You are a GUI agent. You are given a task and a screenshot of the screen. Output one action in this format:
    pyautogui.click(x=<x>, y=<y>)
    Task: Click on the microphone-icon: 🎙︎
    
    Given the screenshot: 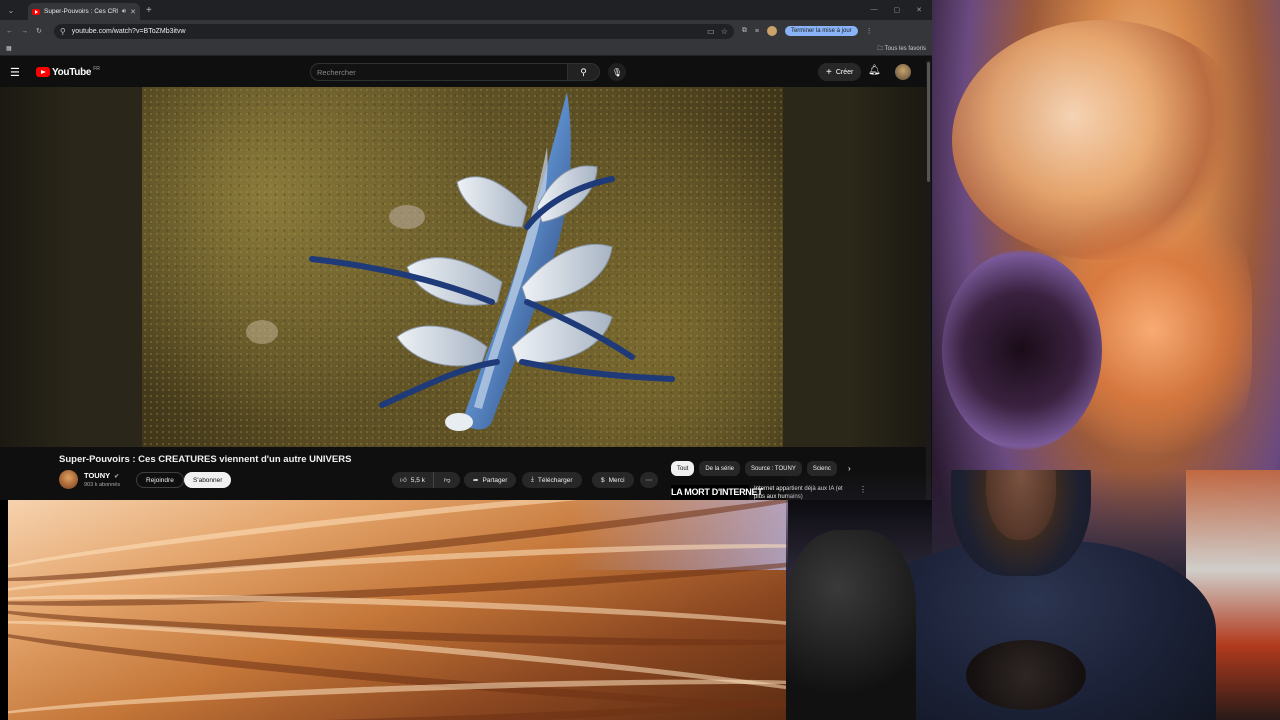 What is the action you would take?
    pyautogui.click(x=617, y=72)
    